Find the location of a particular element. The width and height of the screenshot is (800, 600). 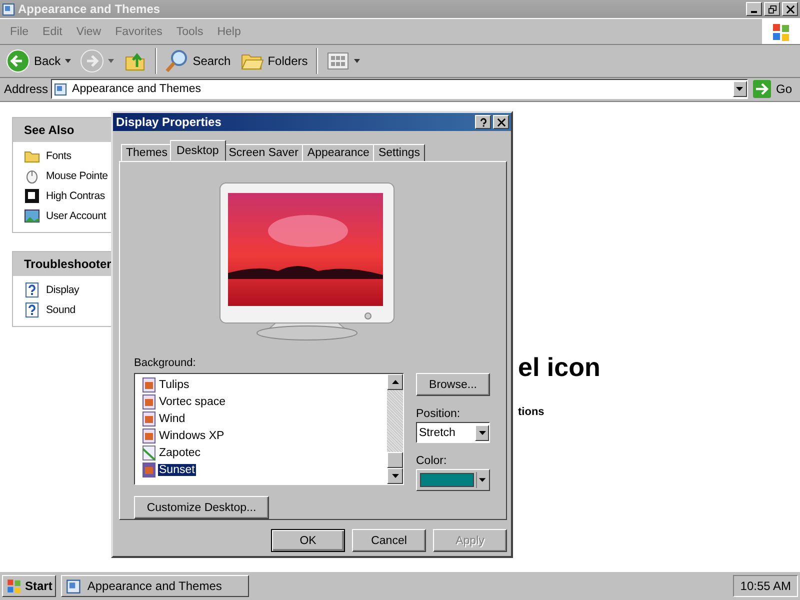

scroll-thumb is located at coordinates (395, 460).